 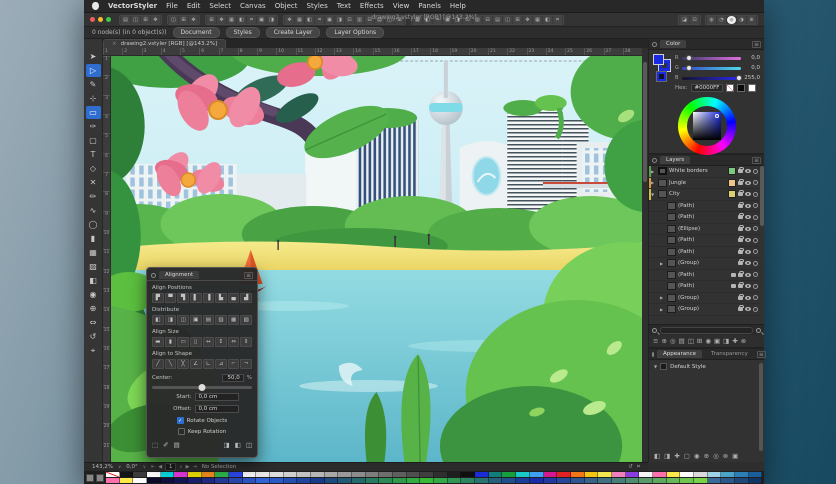 What do you see at coordinates (95, 6) in the screenshot?
I see `apple-icon` at bounding box center [95, 6].